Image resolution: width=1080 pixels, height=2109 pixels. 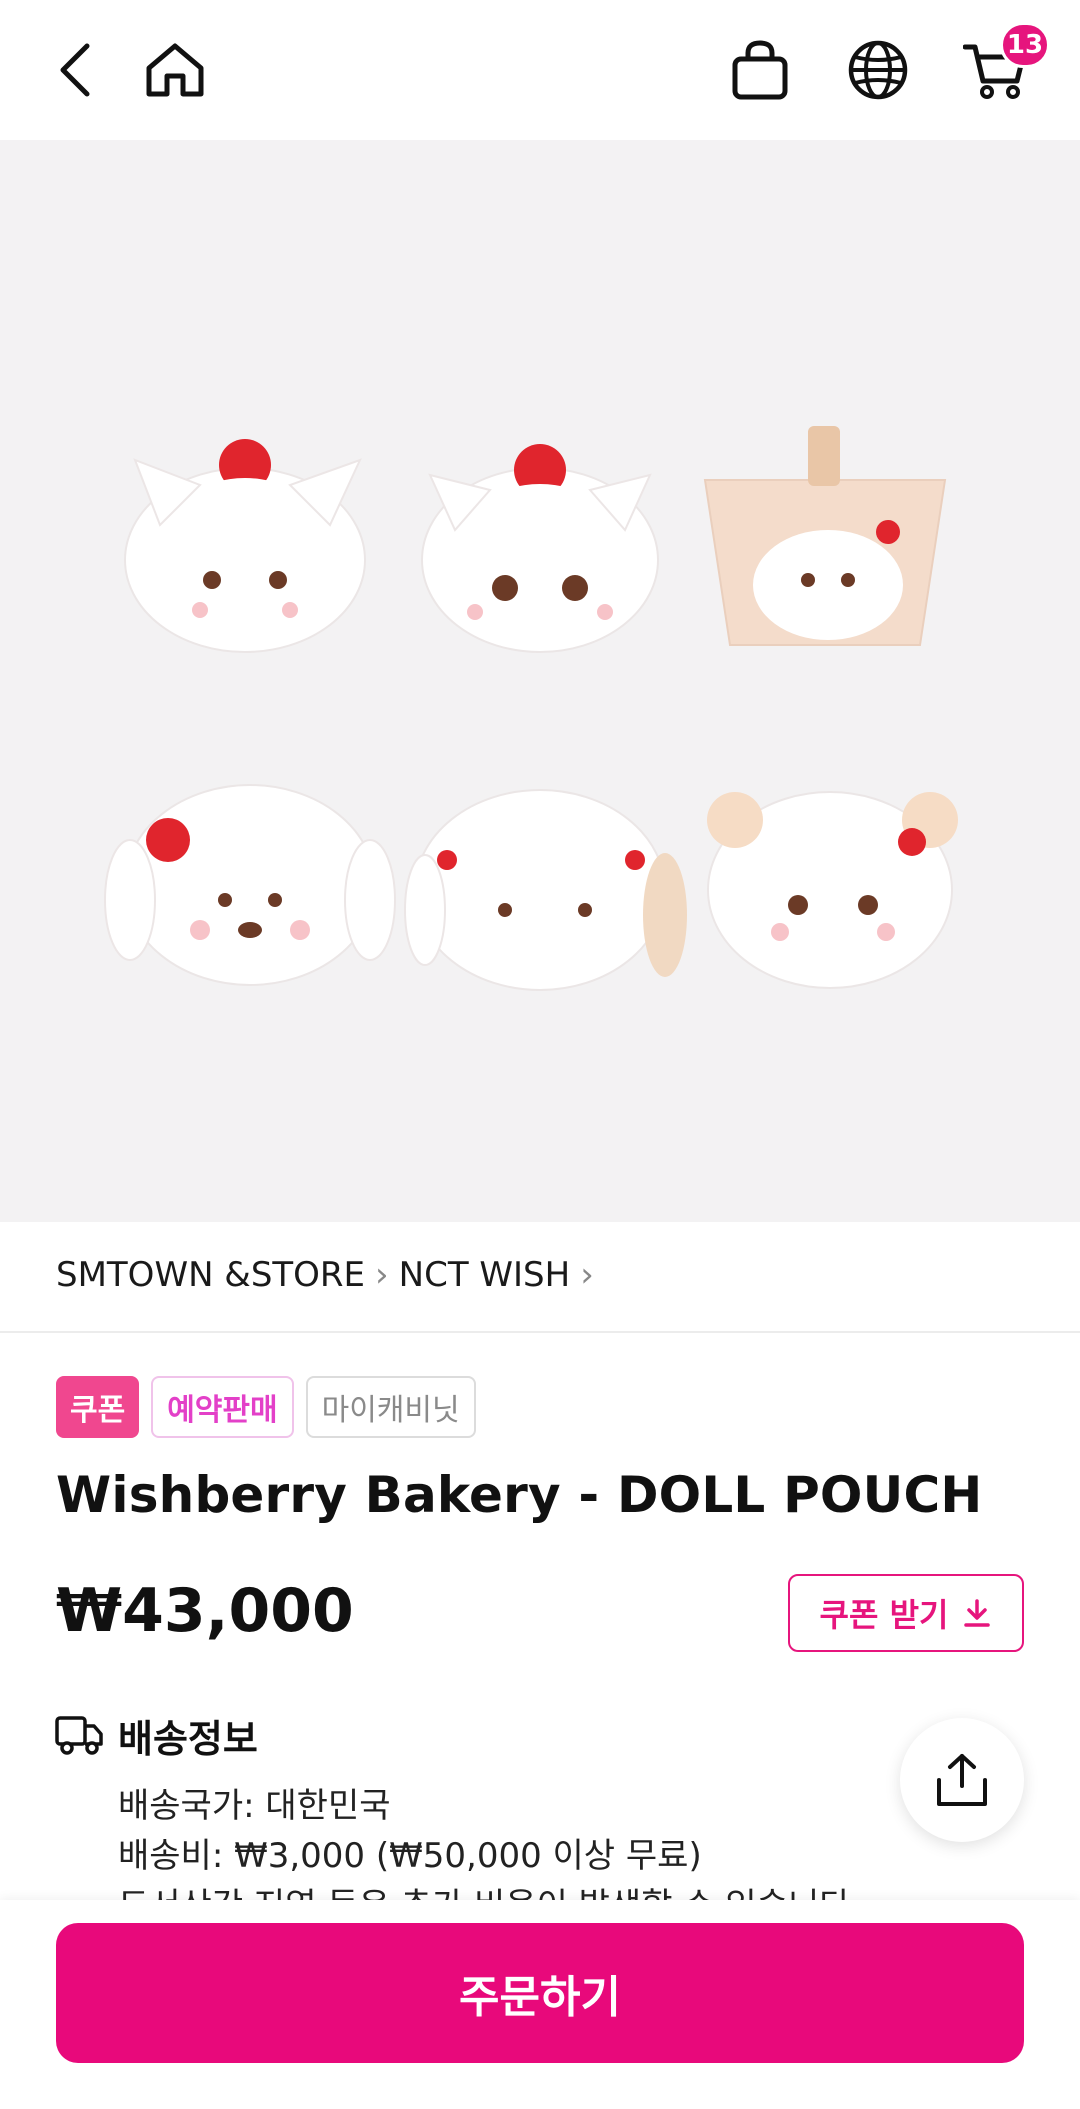 I want to click on coupon-tag: 쿠폰, so click(x=98, y=1407).